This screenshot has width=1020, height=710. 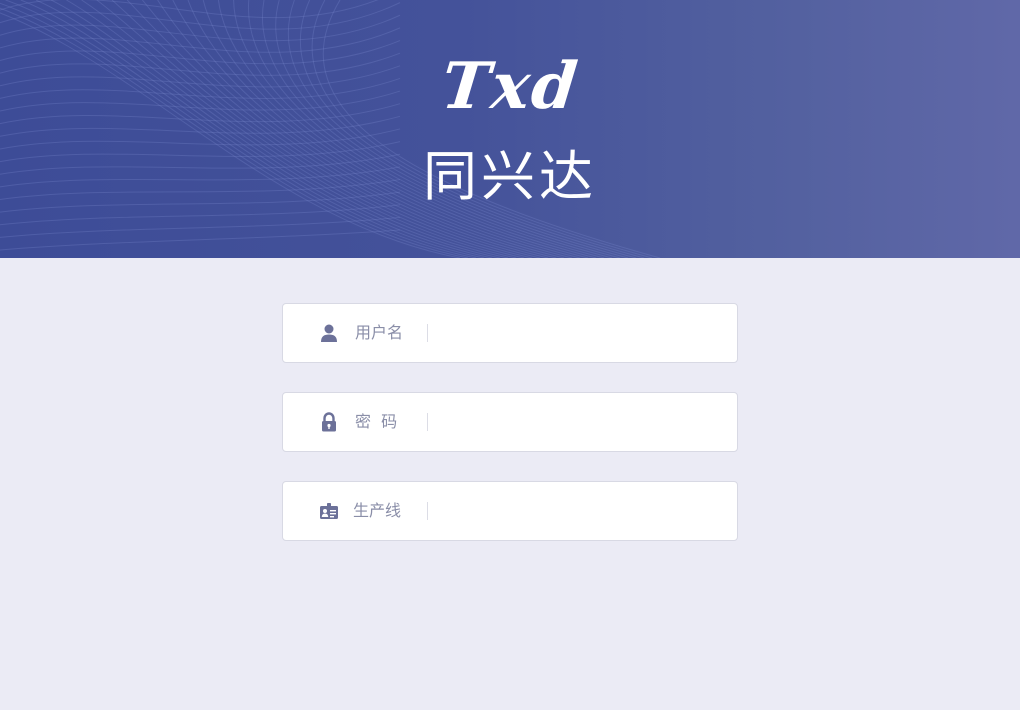 I want to click on lock-icon, so click(x=329, y=422).